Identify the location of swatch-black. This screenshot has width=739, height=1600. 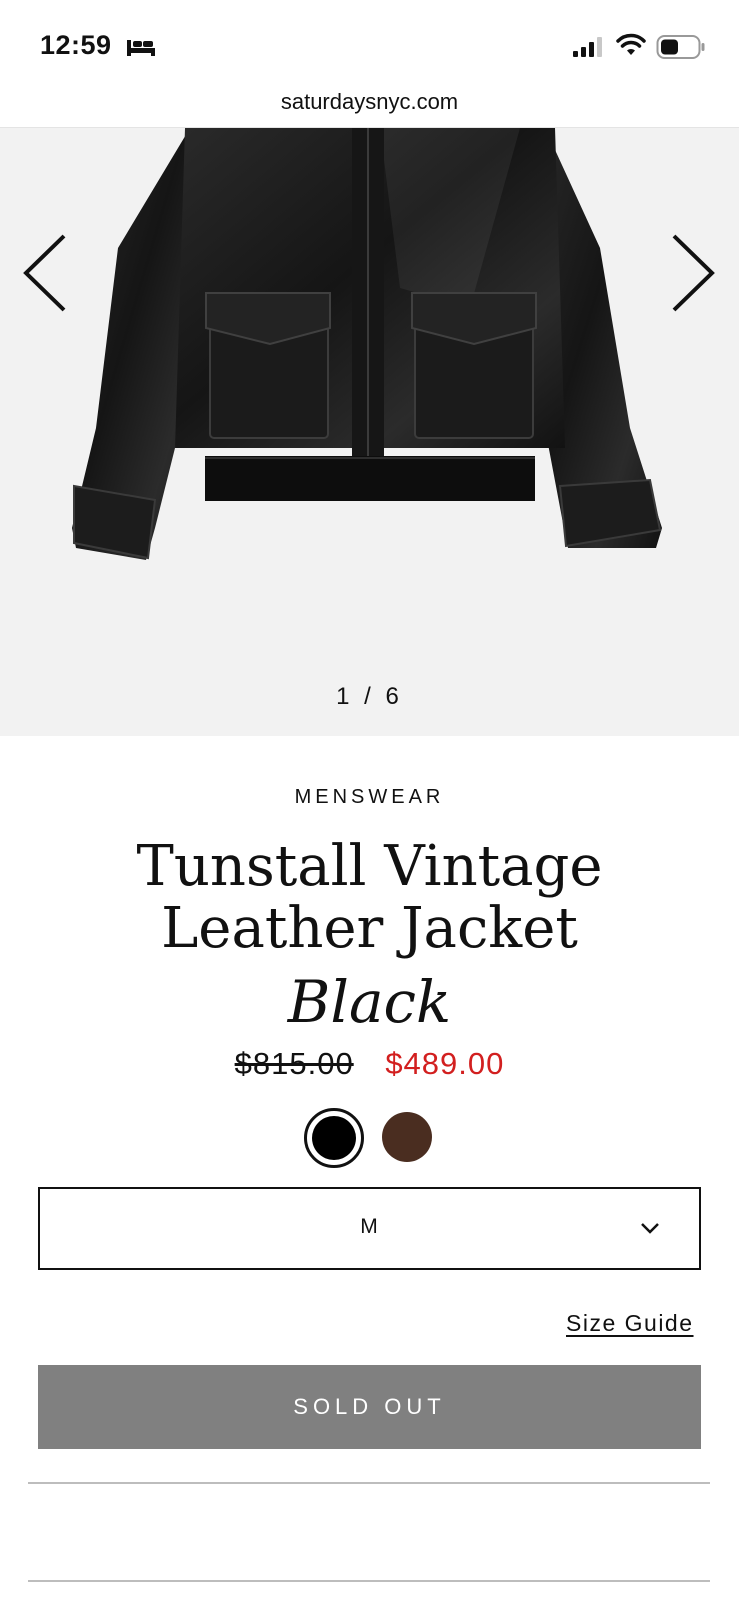
(334, 1138).